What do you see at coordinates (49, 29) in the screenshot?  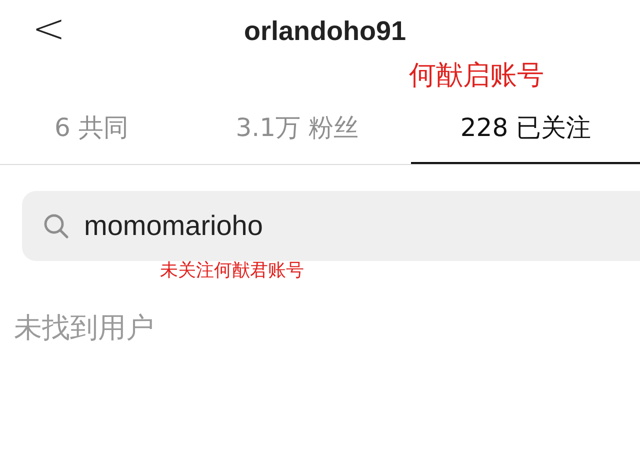 I see `back-button: <` at bounding box center [49, 29].